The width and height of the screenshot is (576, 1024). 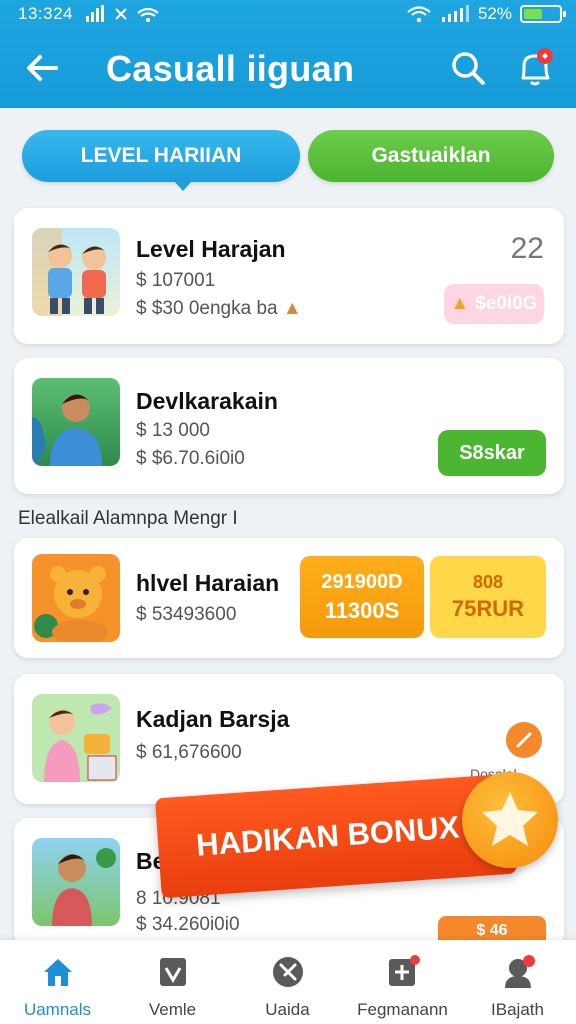 I want to click on bonus-star-icon, so click(x=510, y=820).